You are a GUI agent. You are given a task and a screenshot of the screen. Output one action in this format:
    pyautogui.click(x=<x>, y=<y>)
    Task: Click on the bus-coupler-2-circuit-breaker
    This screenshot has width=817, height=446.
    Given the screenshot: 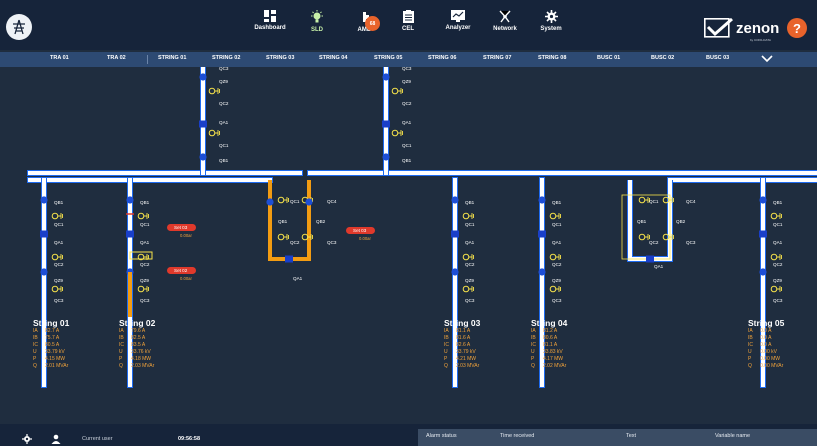 What is the action you would take?
    pyautogui.click(x=650, y=259)
    